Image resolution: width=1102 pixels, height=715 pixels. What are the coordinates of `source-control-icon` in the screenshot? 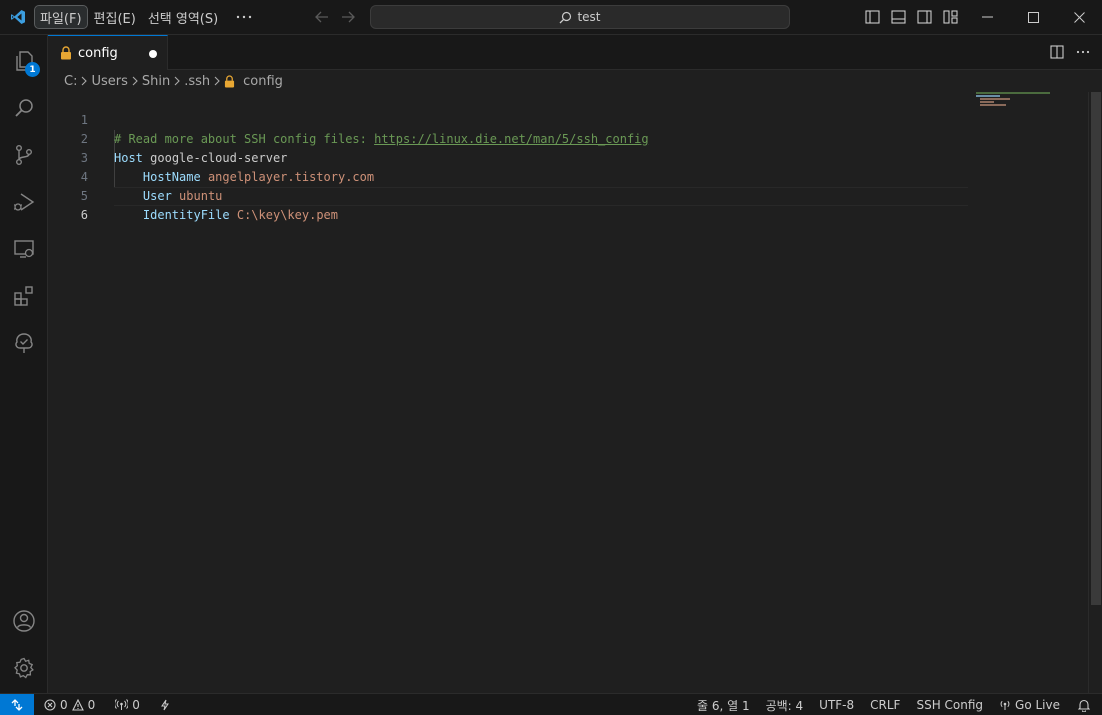 It's located at (24, 155).